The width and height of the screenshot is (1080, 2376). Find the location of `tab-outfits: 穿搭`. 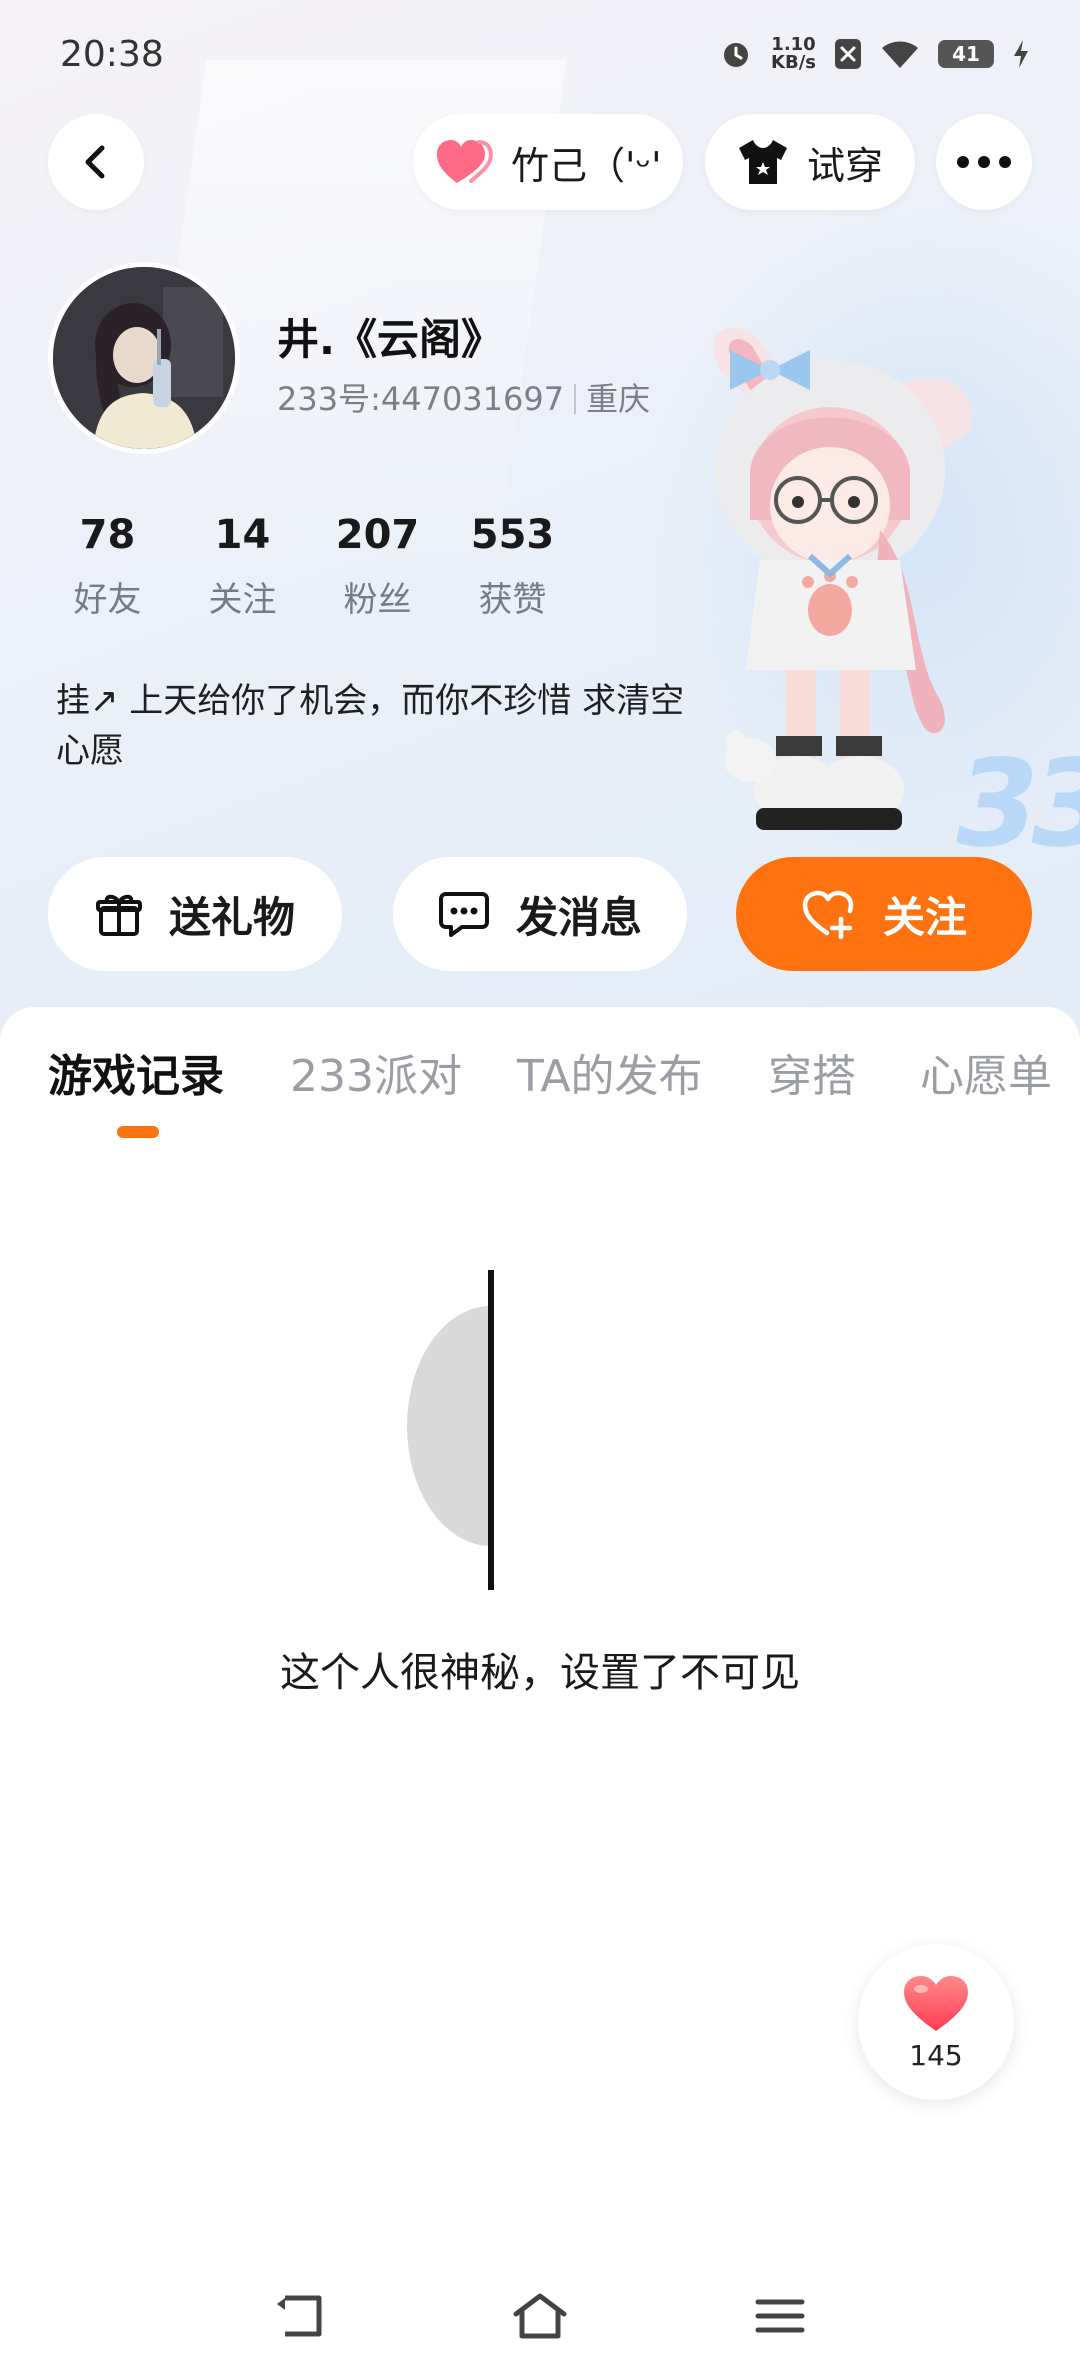

tab-outfits: 穿搭 is located at coordinates (812, 1072).